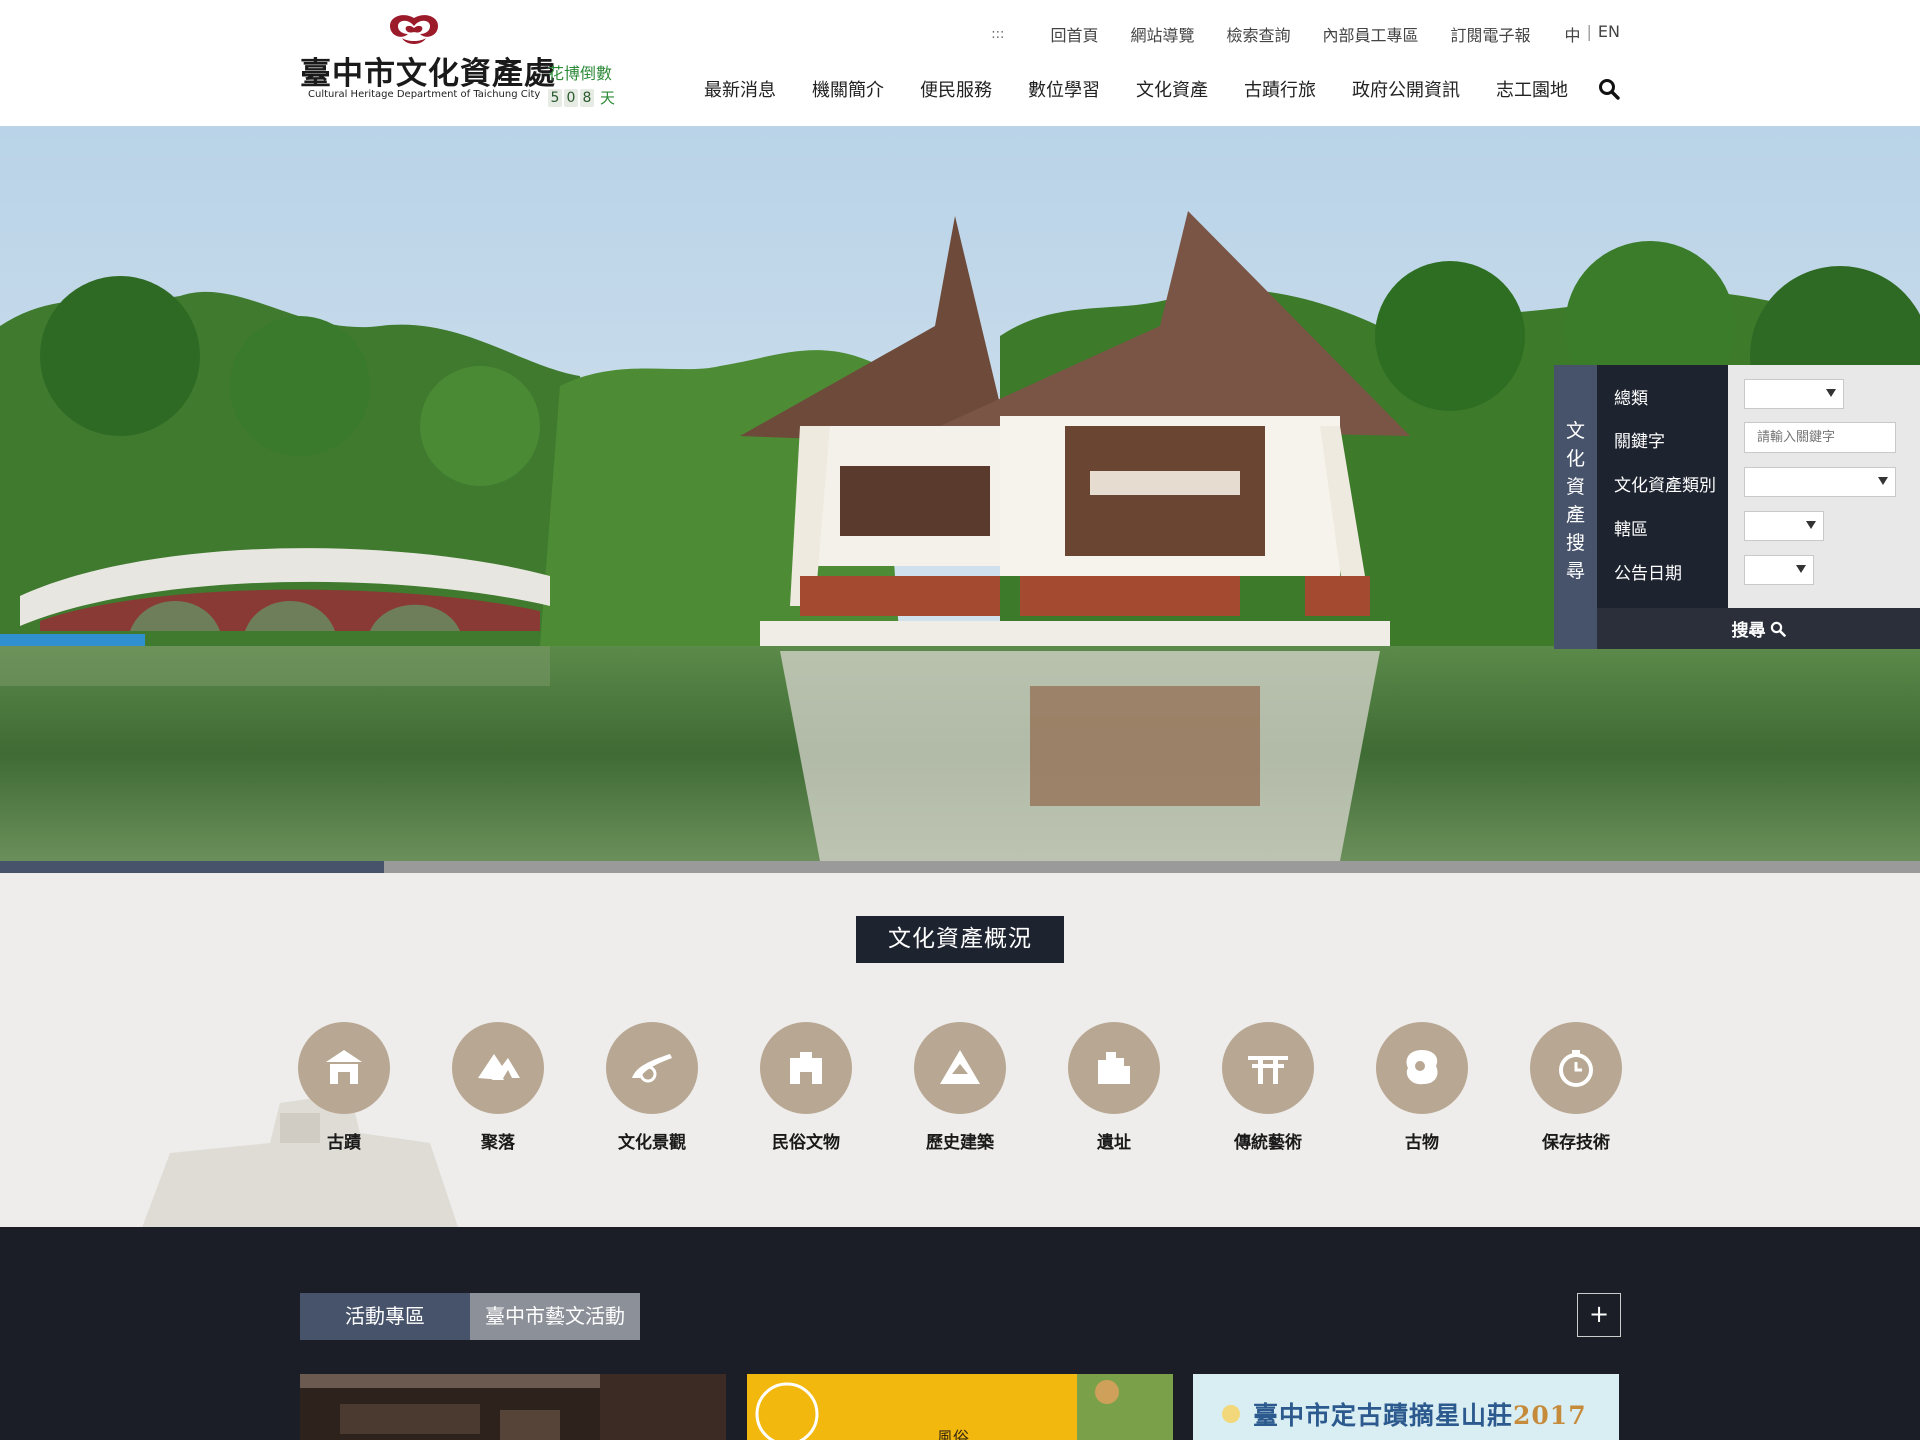  I want to click on nav-item-news: 最新消息, so click(740, 89).